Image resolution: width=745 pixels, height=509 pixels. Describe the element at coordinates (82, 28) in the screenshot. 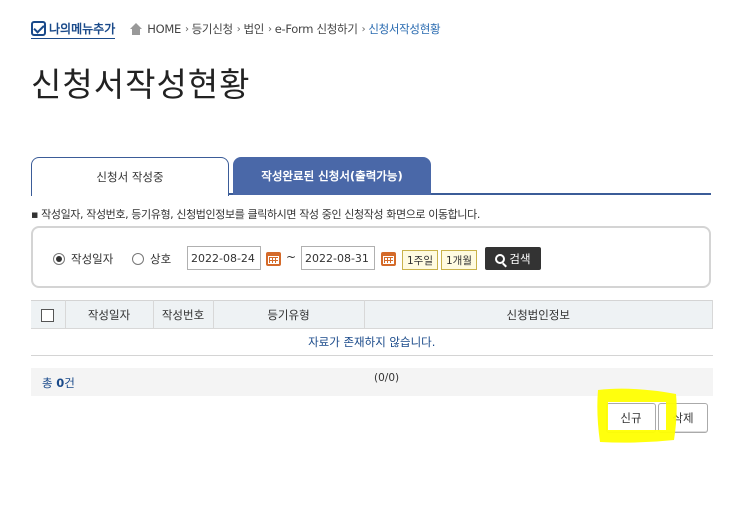

I see `my-menu-add-label: 나의메뉴추가` at that location.